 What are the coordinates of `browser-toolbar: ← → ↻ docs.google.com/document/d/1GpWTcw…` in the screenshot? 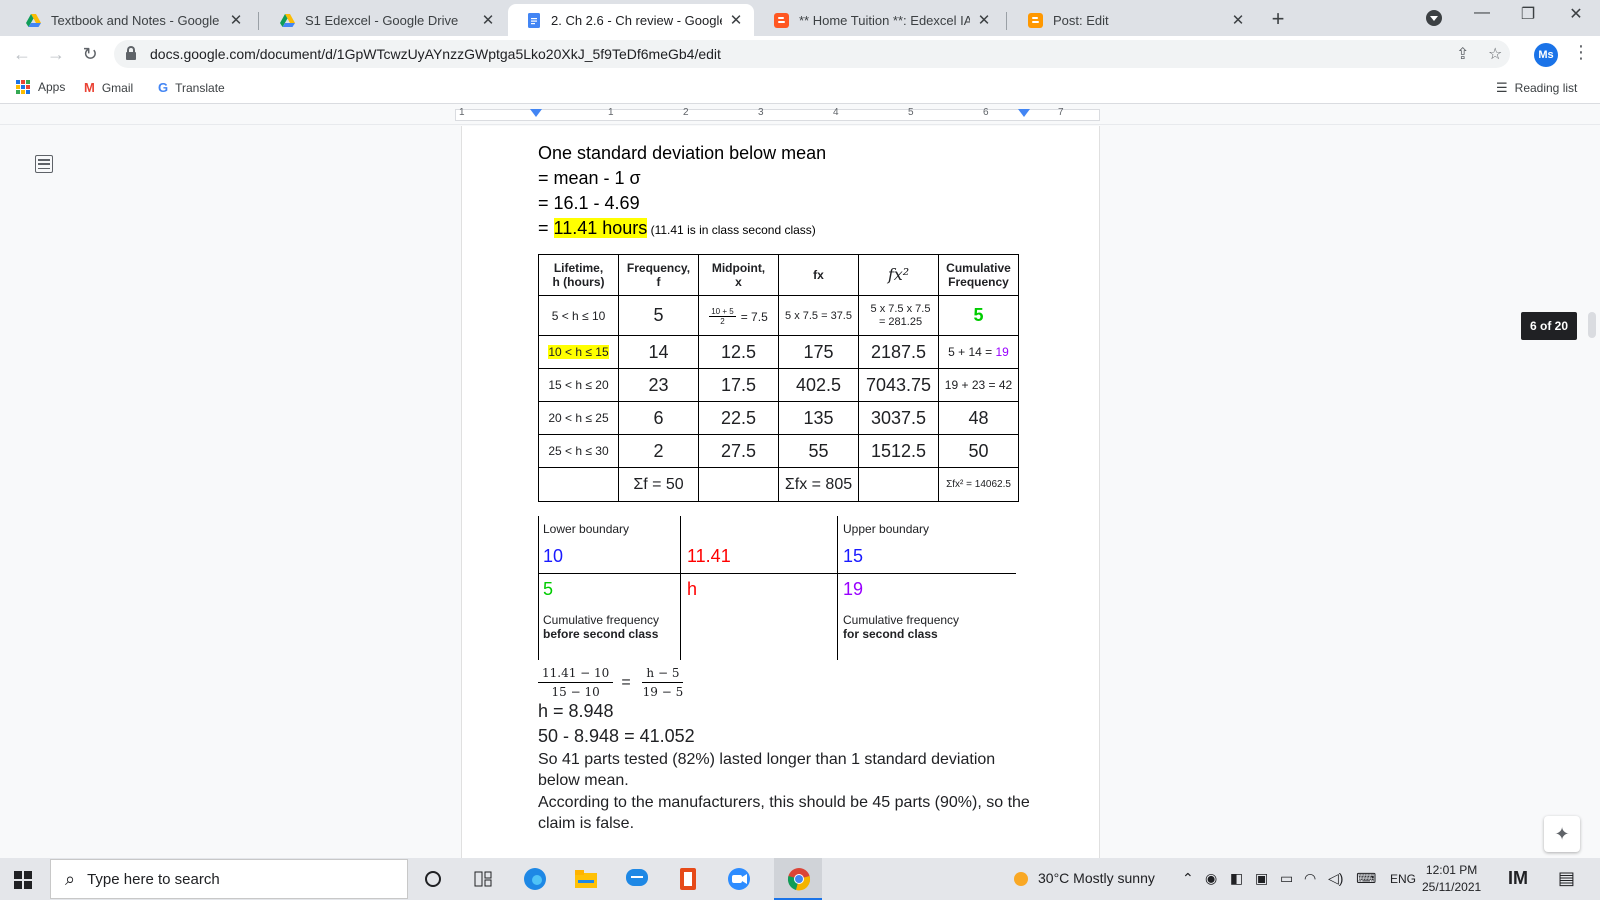 It's located at (800, 54).